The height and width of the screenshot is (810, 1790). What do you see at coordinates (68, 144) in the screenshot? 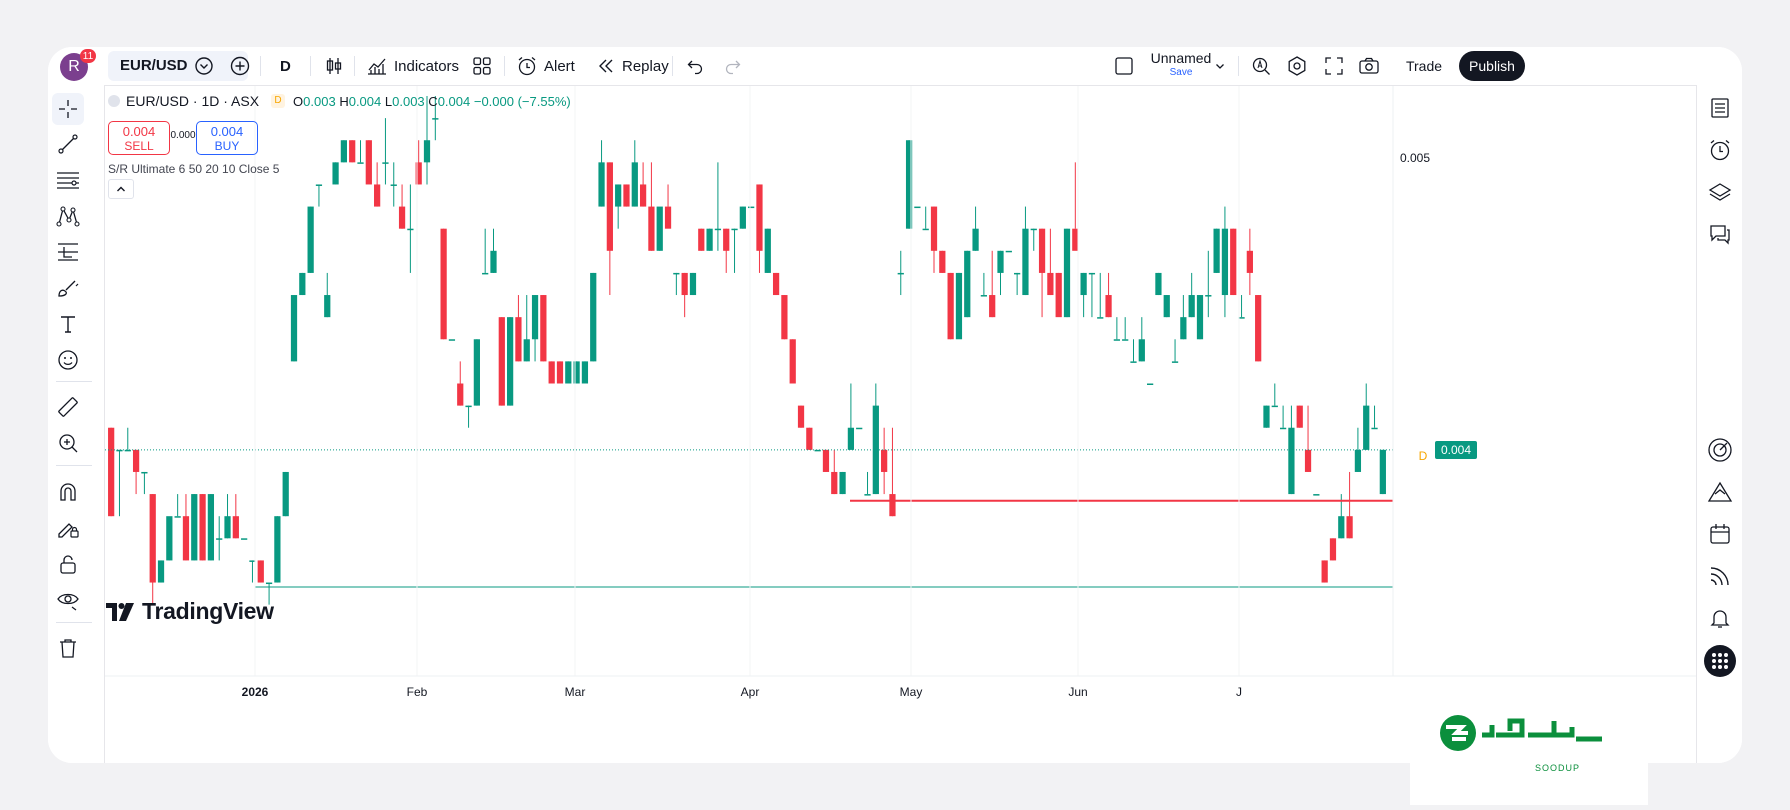
I see `trend-line-icon` at bounding box center [68, 144].